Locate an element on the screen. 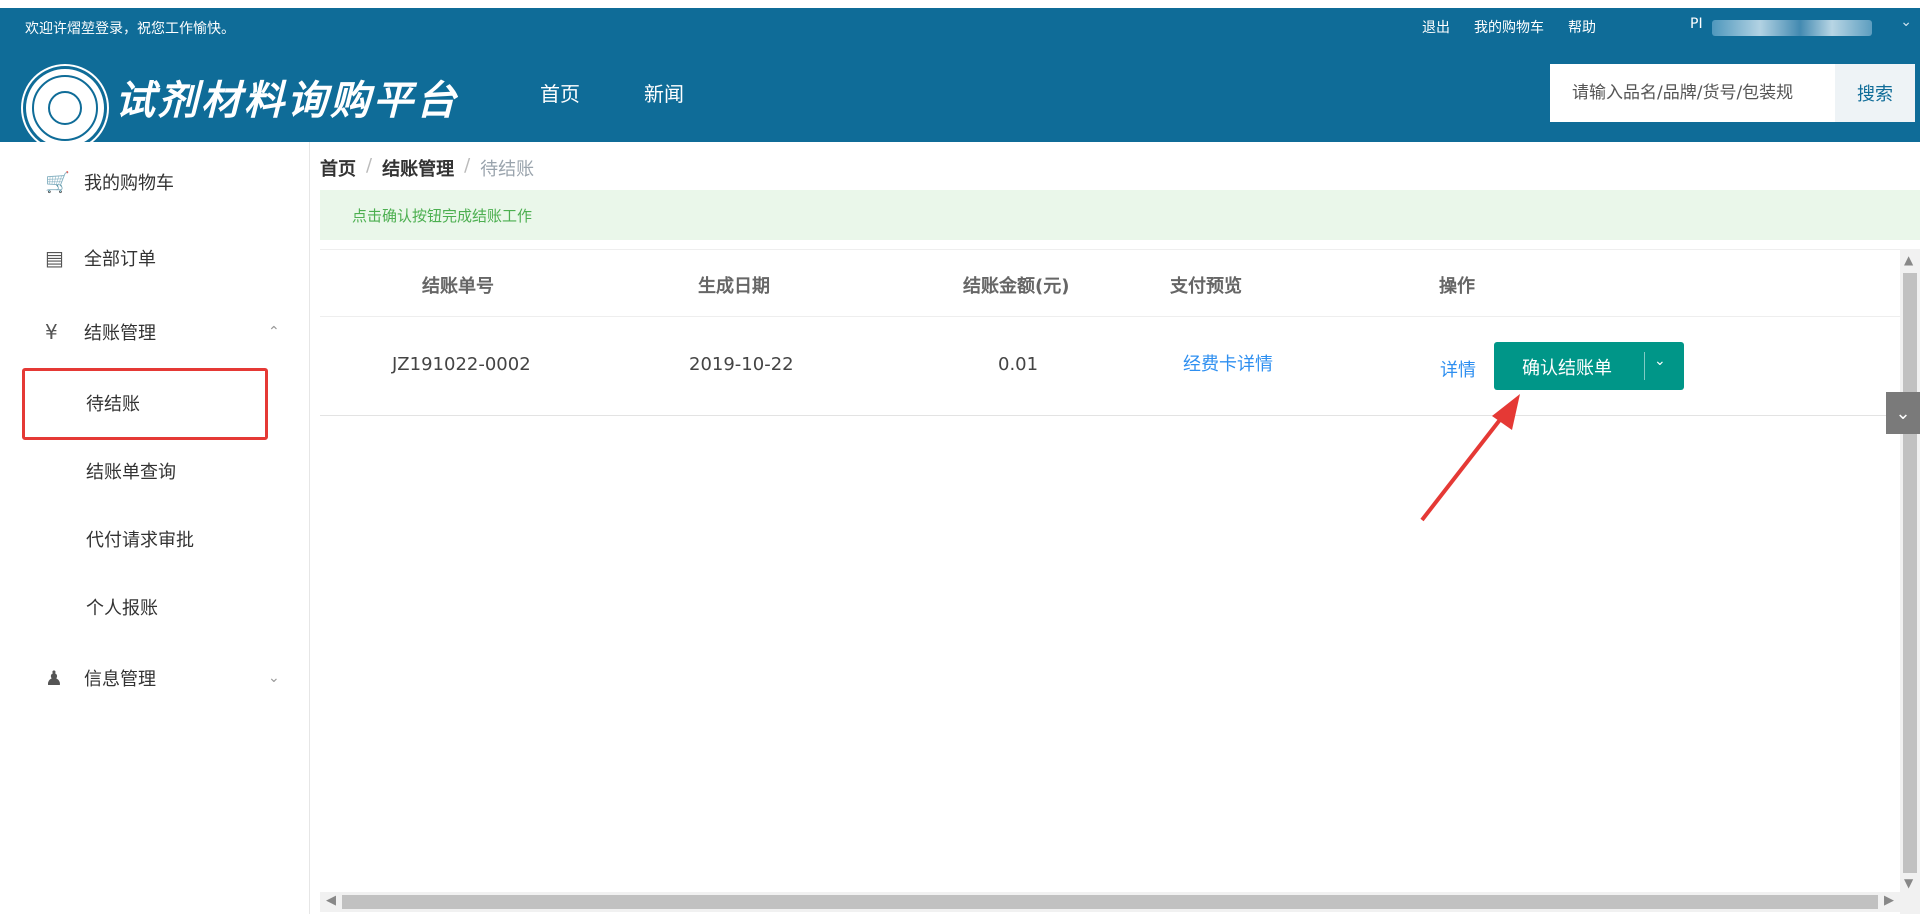 The width and height of the screenshot is (1920, 914). main-nav: 首页 新闻 is located at coordinates (644, 92).